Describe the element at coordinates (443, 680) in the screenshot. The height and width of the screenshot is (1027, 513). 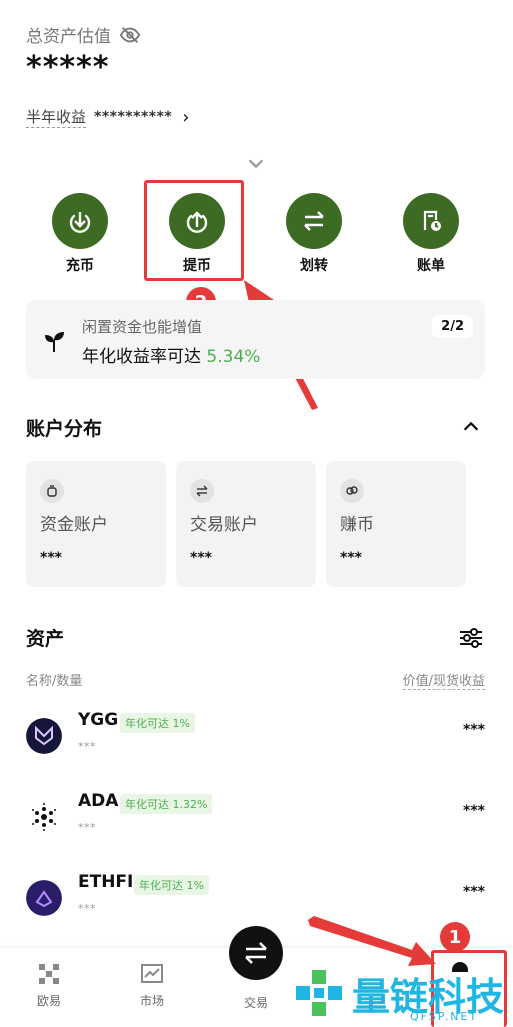
I see `column-header-value: 价值/现货收益` at that location.